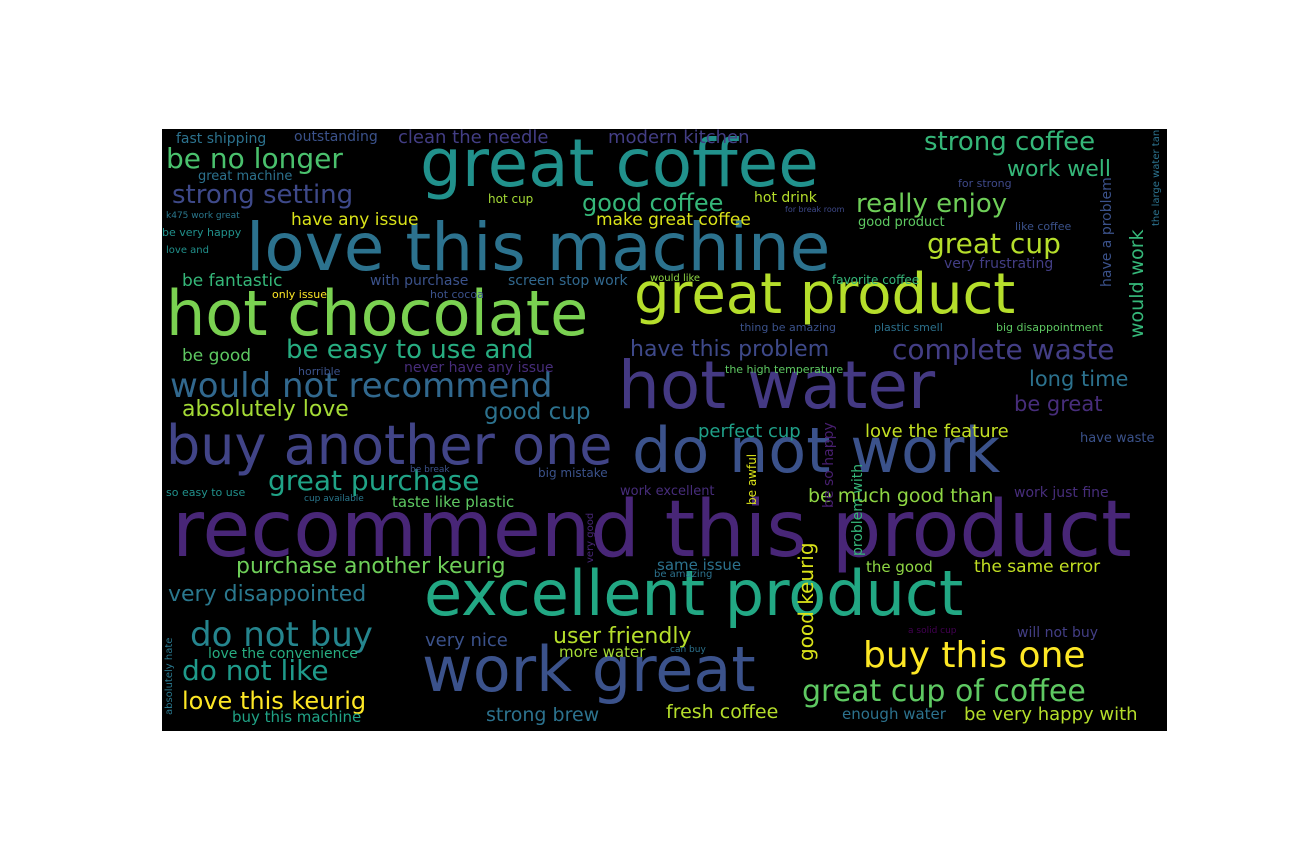 This screenshot has height=864, width=1296. I want to click on cloud-word: very disappointed, so click(267, 594).